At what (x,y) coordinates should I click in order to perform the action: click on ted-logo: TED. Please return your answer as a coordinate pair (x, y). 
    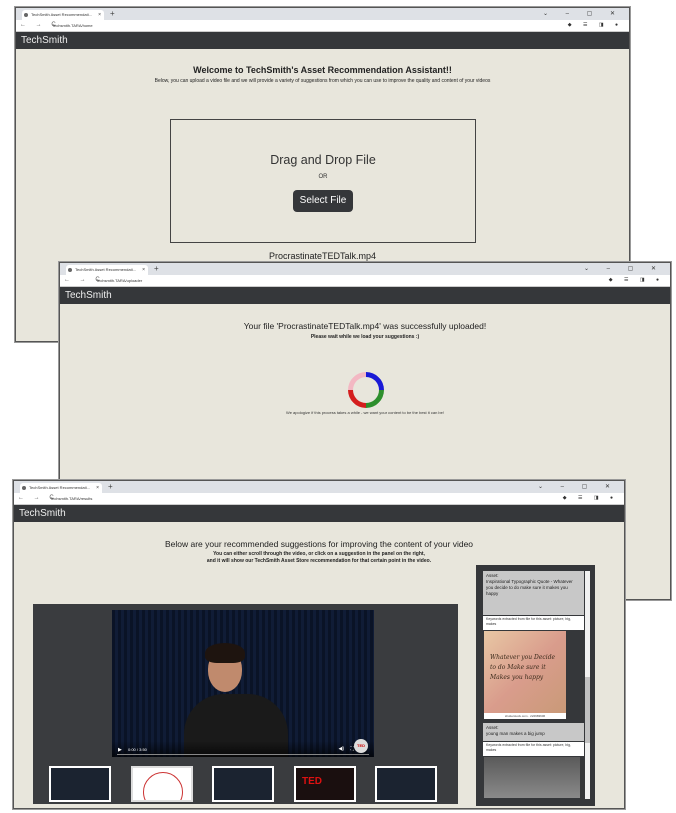
    Looking at the image, I should click on (312, 781).